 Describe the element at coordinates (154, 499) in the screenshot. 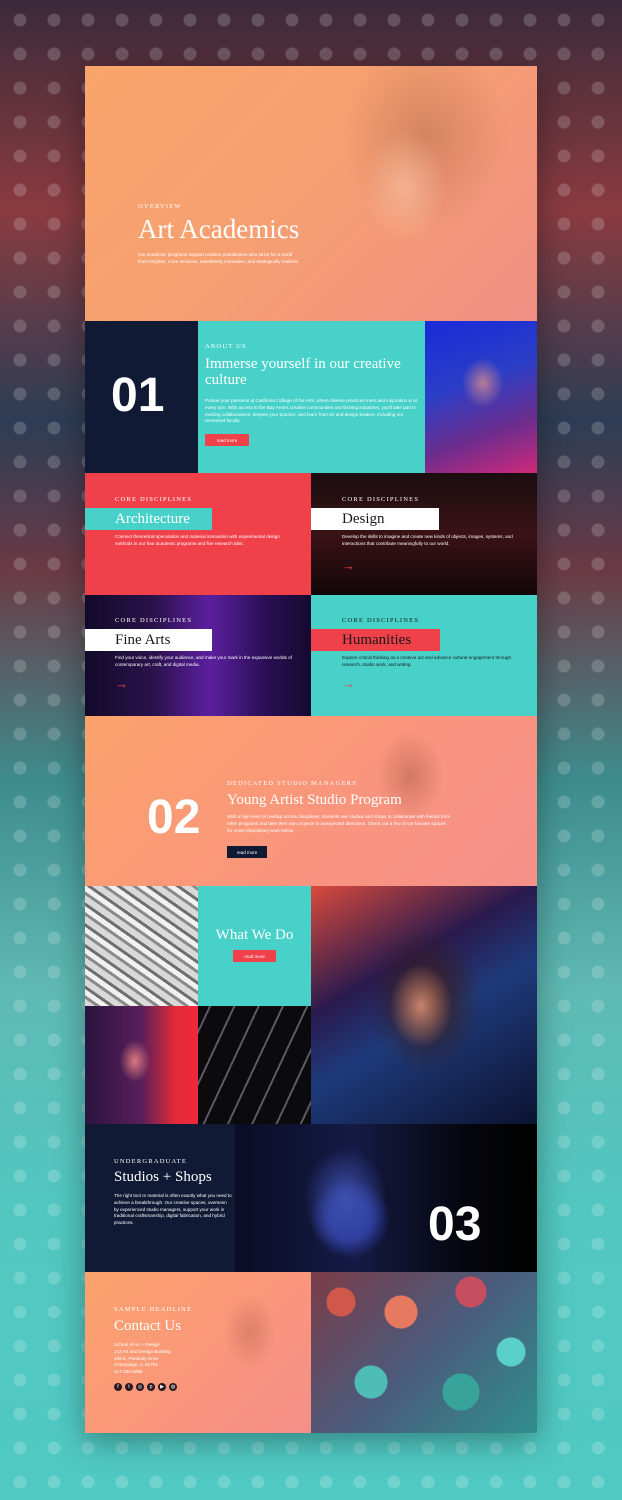

I see `architecture-kicker: Core Disciplines` at that location.